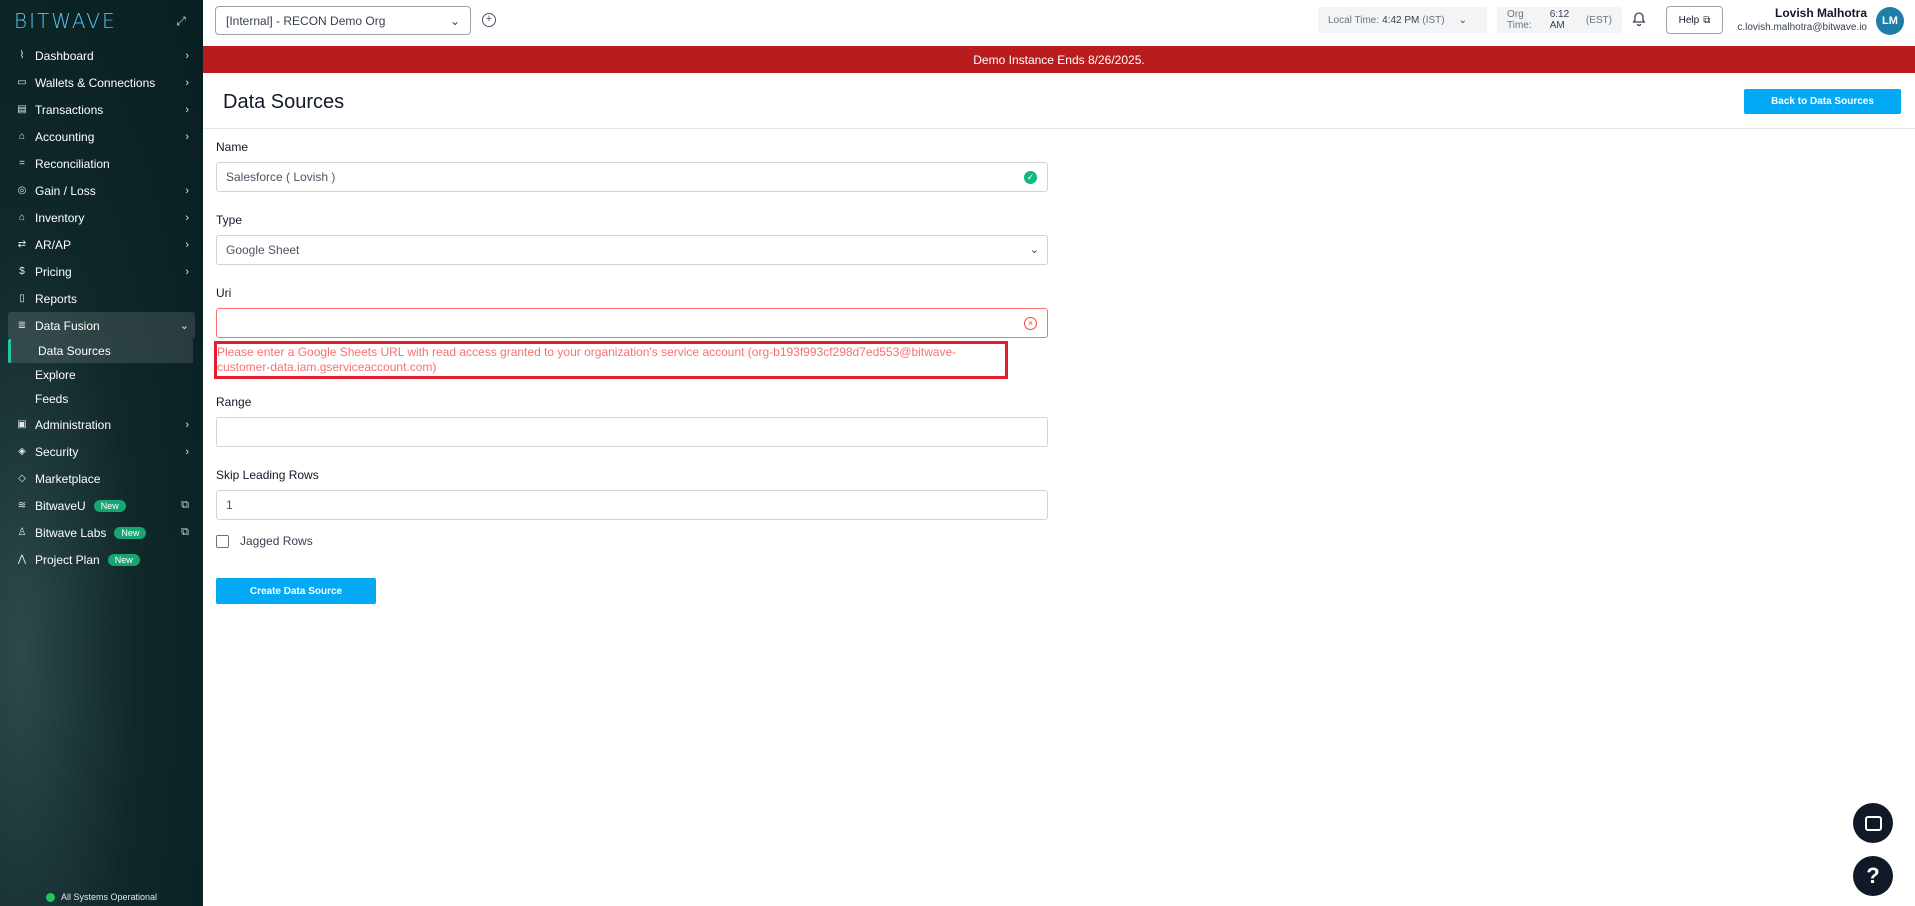 The image size is (1915, 906). Describe the element at coordinates (1873, 876) in the screenshot. I see `question-icon: ?` at that location.